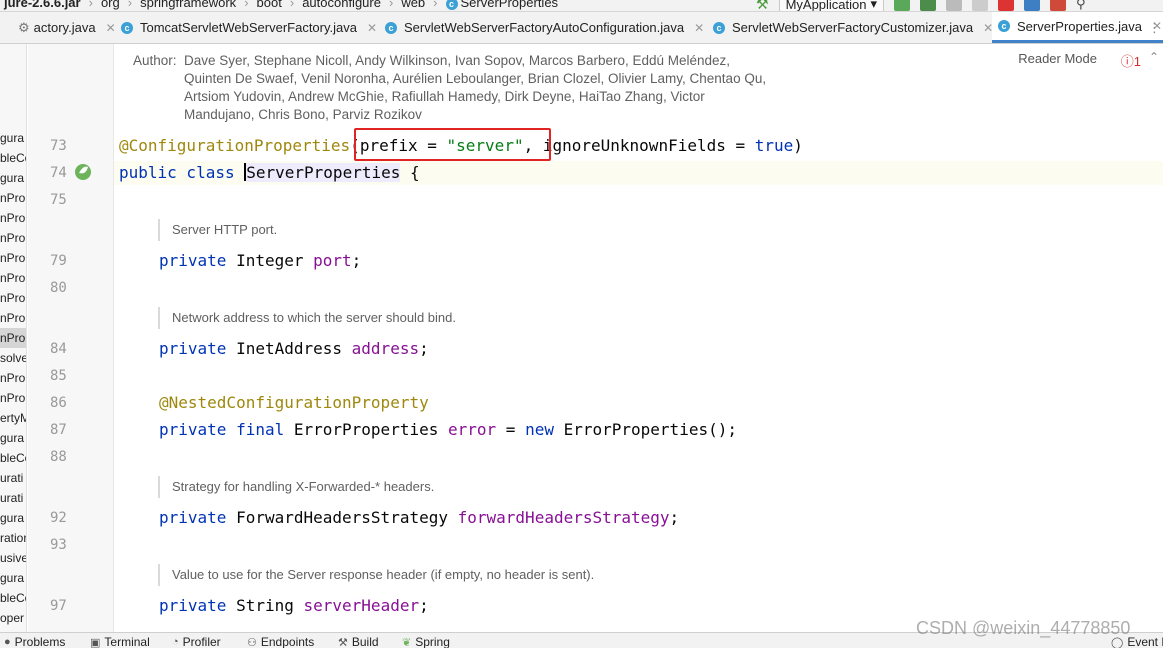 The image size is (1163, 648). I want to click on tree-item: ration, so click(13, 538).